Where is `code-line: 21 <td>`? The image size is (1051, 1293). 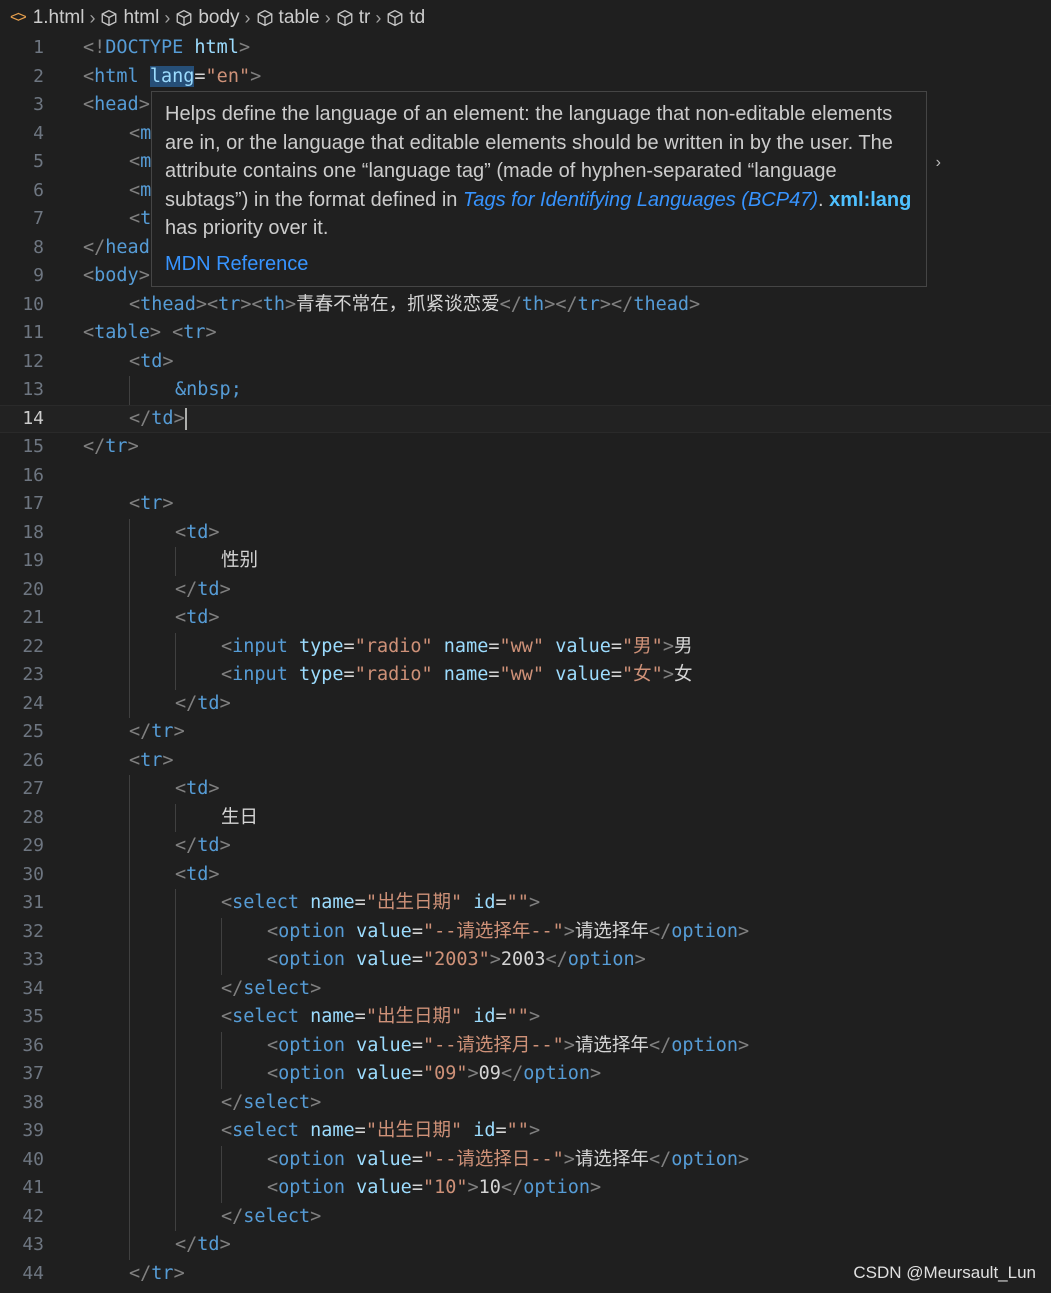 code-line: 21 <td> is located at coordinates (525, 618).